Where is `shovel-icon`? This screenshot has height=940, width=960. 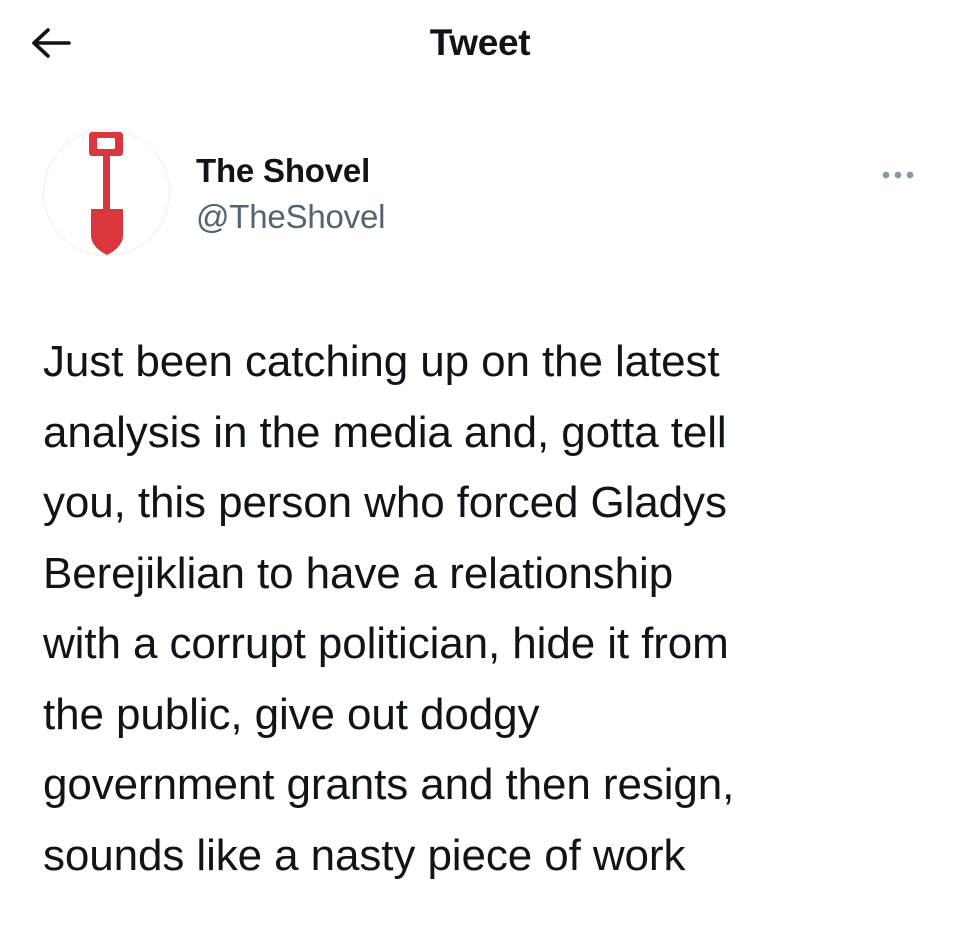
shovel-icon is located at coordinates (105, 193).